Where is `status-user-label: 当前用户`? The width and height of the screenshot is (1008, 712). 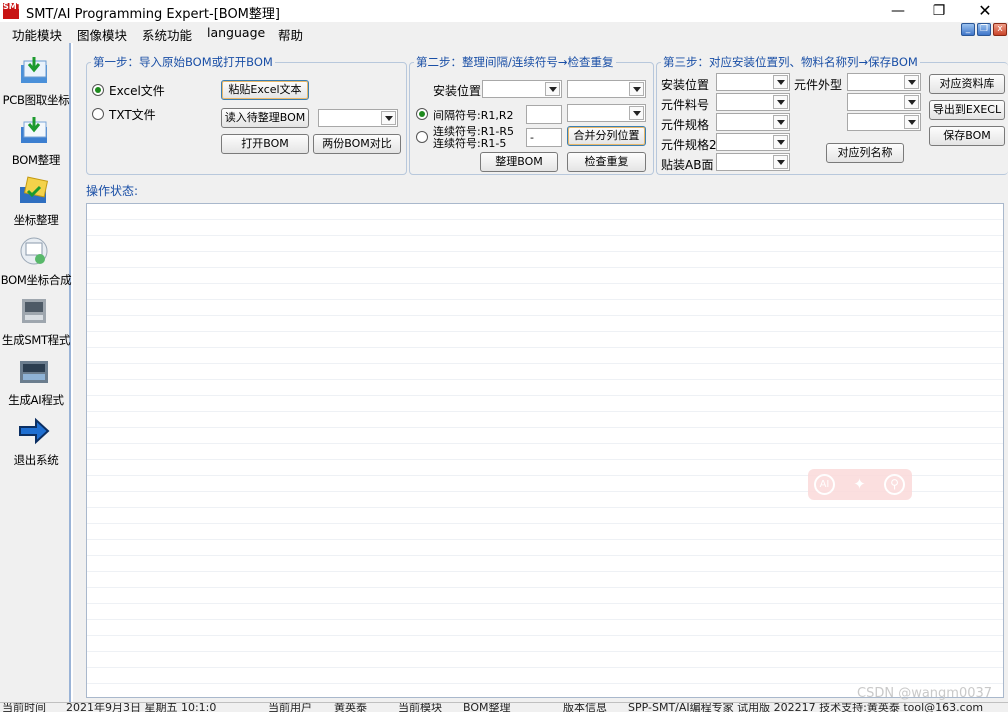
status-user-label: 当前用户 is located at coordinates (290, 707).